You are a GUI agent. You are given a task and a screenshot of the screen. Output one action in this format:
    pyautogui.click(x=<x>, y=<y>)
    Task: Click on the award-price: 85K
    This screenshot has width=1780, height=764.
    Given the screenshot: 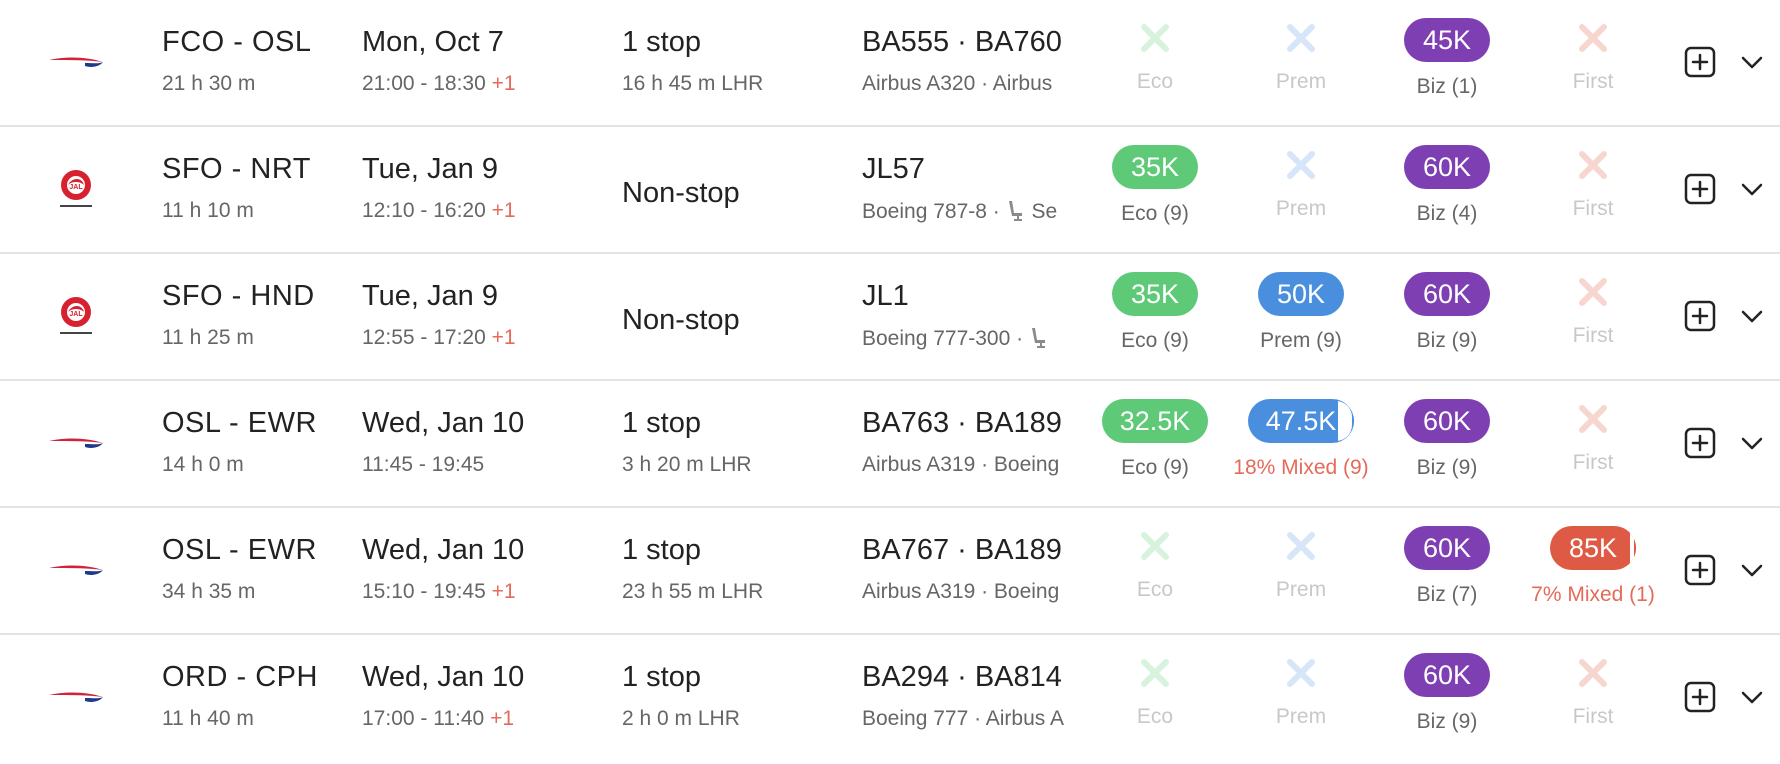 What is the action you would take?
    pyautogui.click(x=1593, y=548)
    